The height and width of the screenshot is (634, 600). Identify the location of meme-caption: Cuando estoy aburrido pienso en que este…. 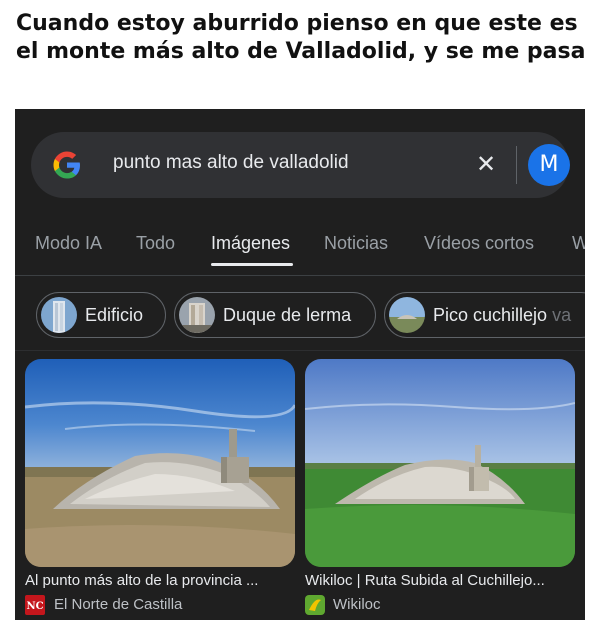
(301, 37).